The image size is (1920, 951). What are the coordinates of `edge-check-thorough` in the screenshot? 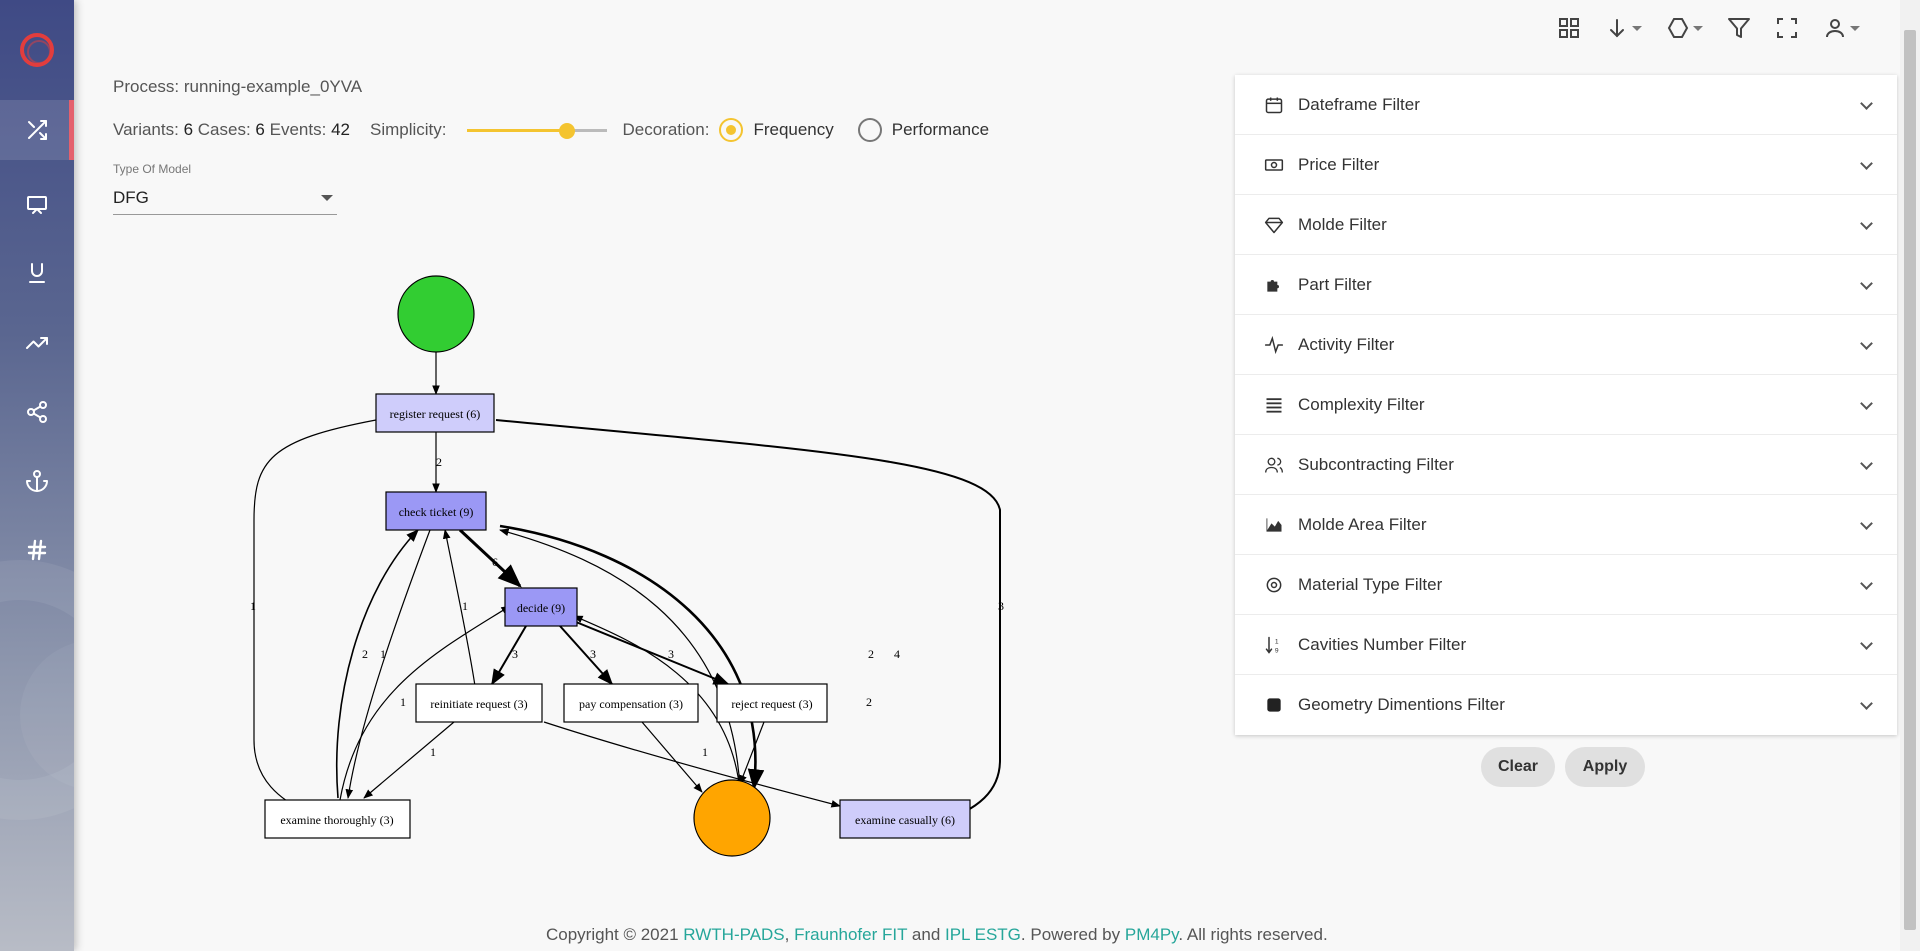 It's located at (388, 664).